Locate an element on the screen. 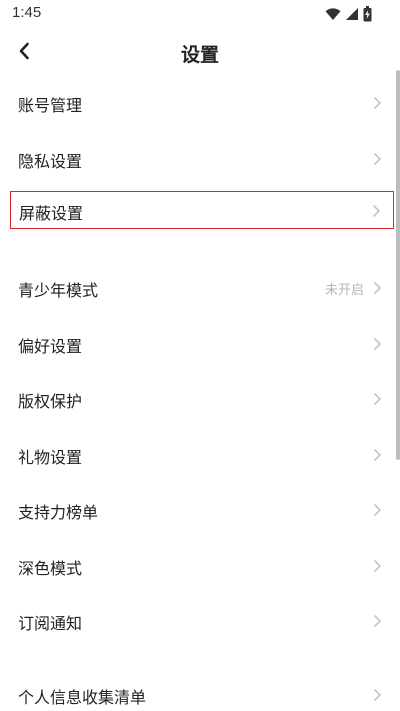 The height and width of the screenshot is (711, 400). settings-item-personal-info-list: 个人信息收集清单 is located at coordinates (202, 693).